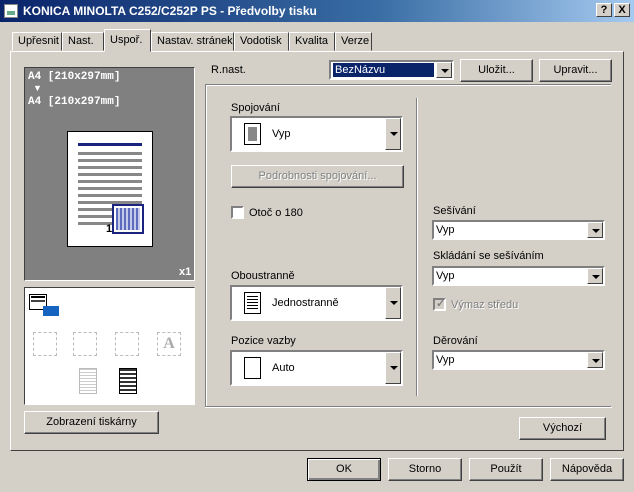  I want to click on page-heading-line, so click(110, 144).